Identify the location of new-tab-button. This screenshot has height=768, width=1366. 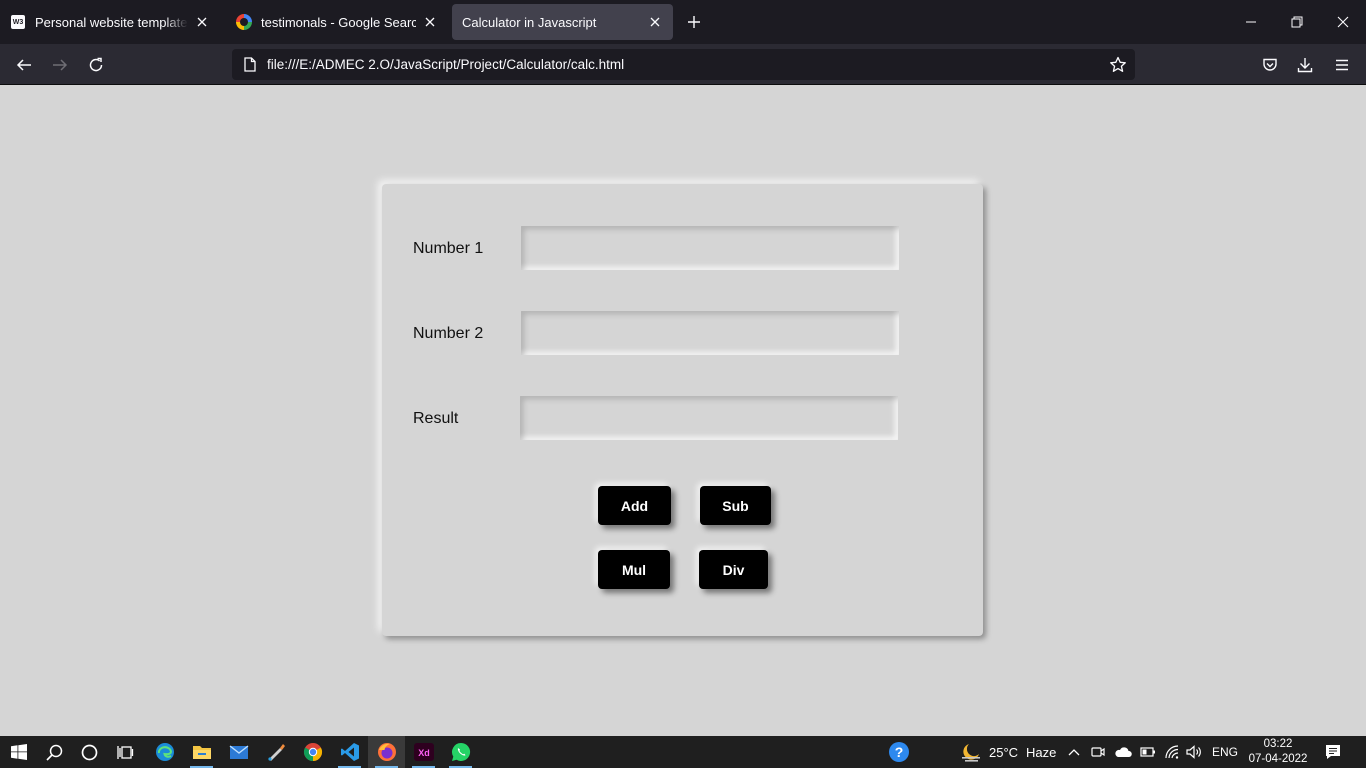
(694, 22).